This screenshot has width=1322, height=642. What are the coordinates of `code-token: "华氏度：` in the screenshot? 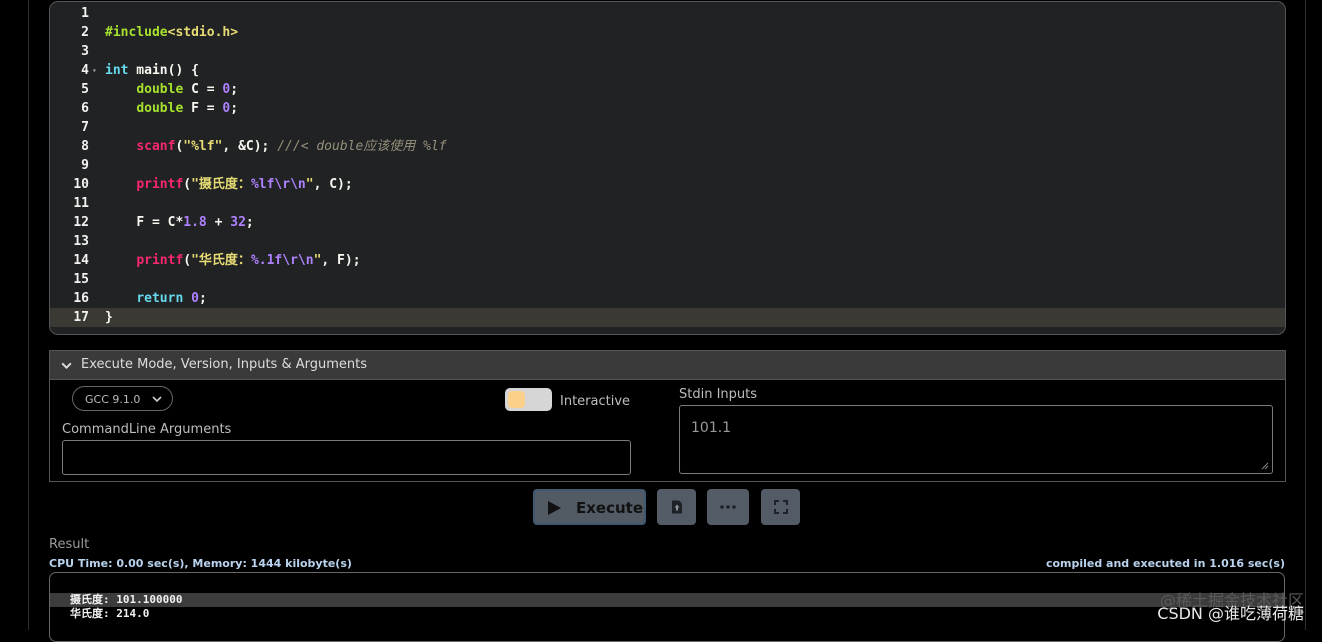 It's located at (221, 260).